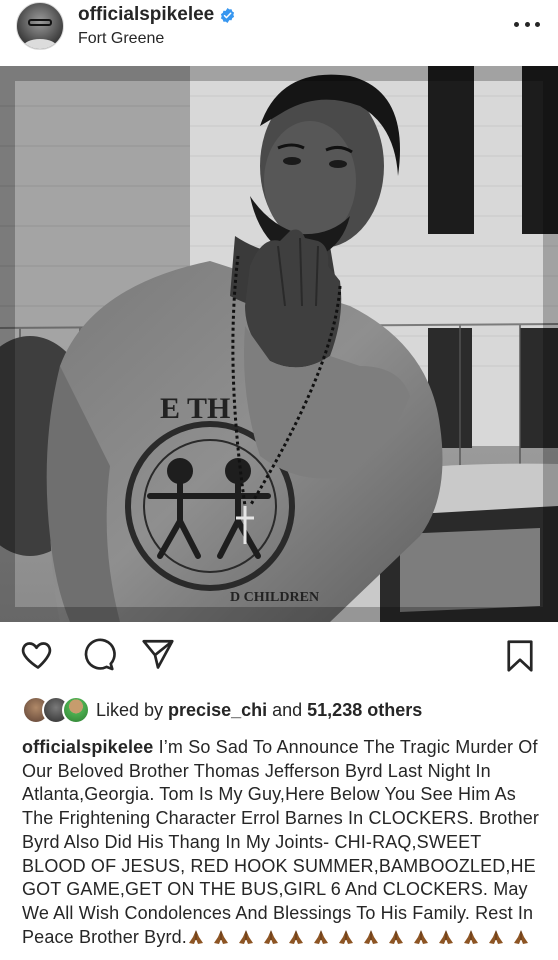  Describe the element at coordinates (520, 656) in the screenshot. I see `bookmark-icon` at that location.